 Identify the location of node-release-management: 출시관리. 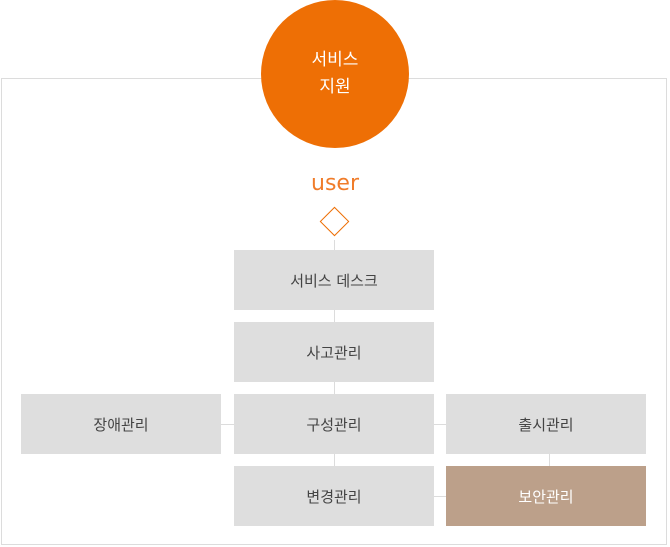
(546, 424).